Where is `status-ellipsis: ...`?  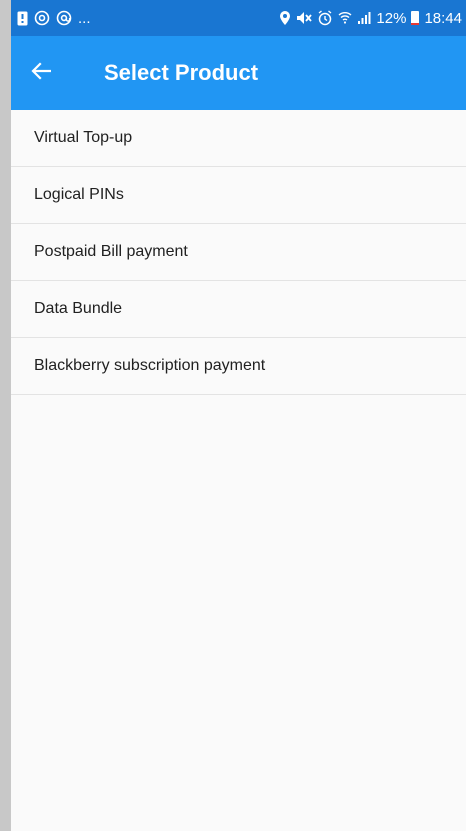 status-ellipsis: ... is located at coordinates (84, 18).